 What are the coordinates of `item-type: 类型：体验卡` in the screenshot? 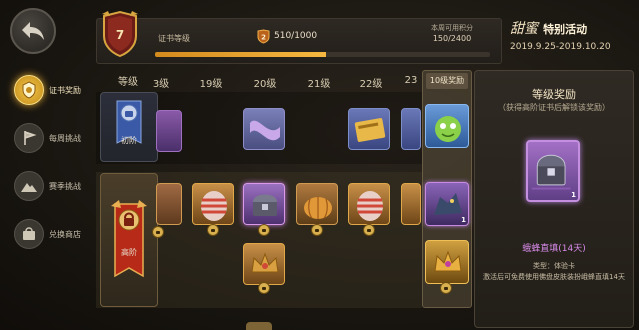 It's located at (554, 266).